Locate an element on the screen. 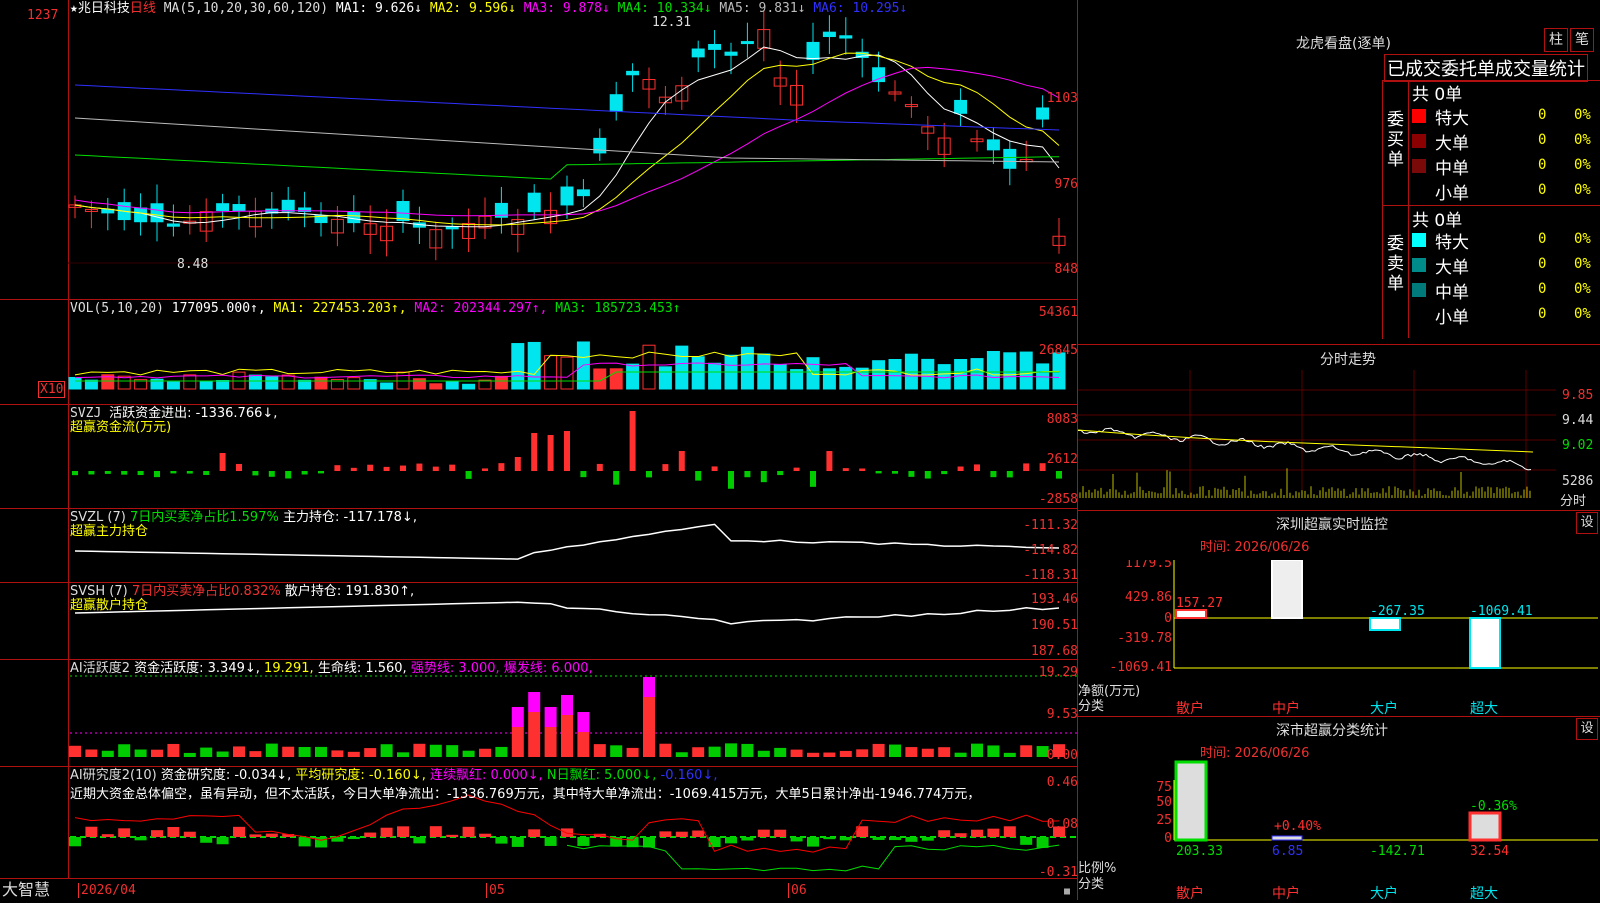  sz-ytick: 1179.5 is located at coordinates (1148, 565).